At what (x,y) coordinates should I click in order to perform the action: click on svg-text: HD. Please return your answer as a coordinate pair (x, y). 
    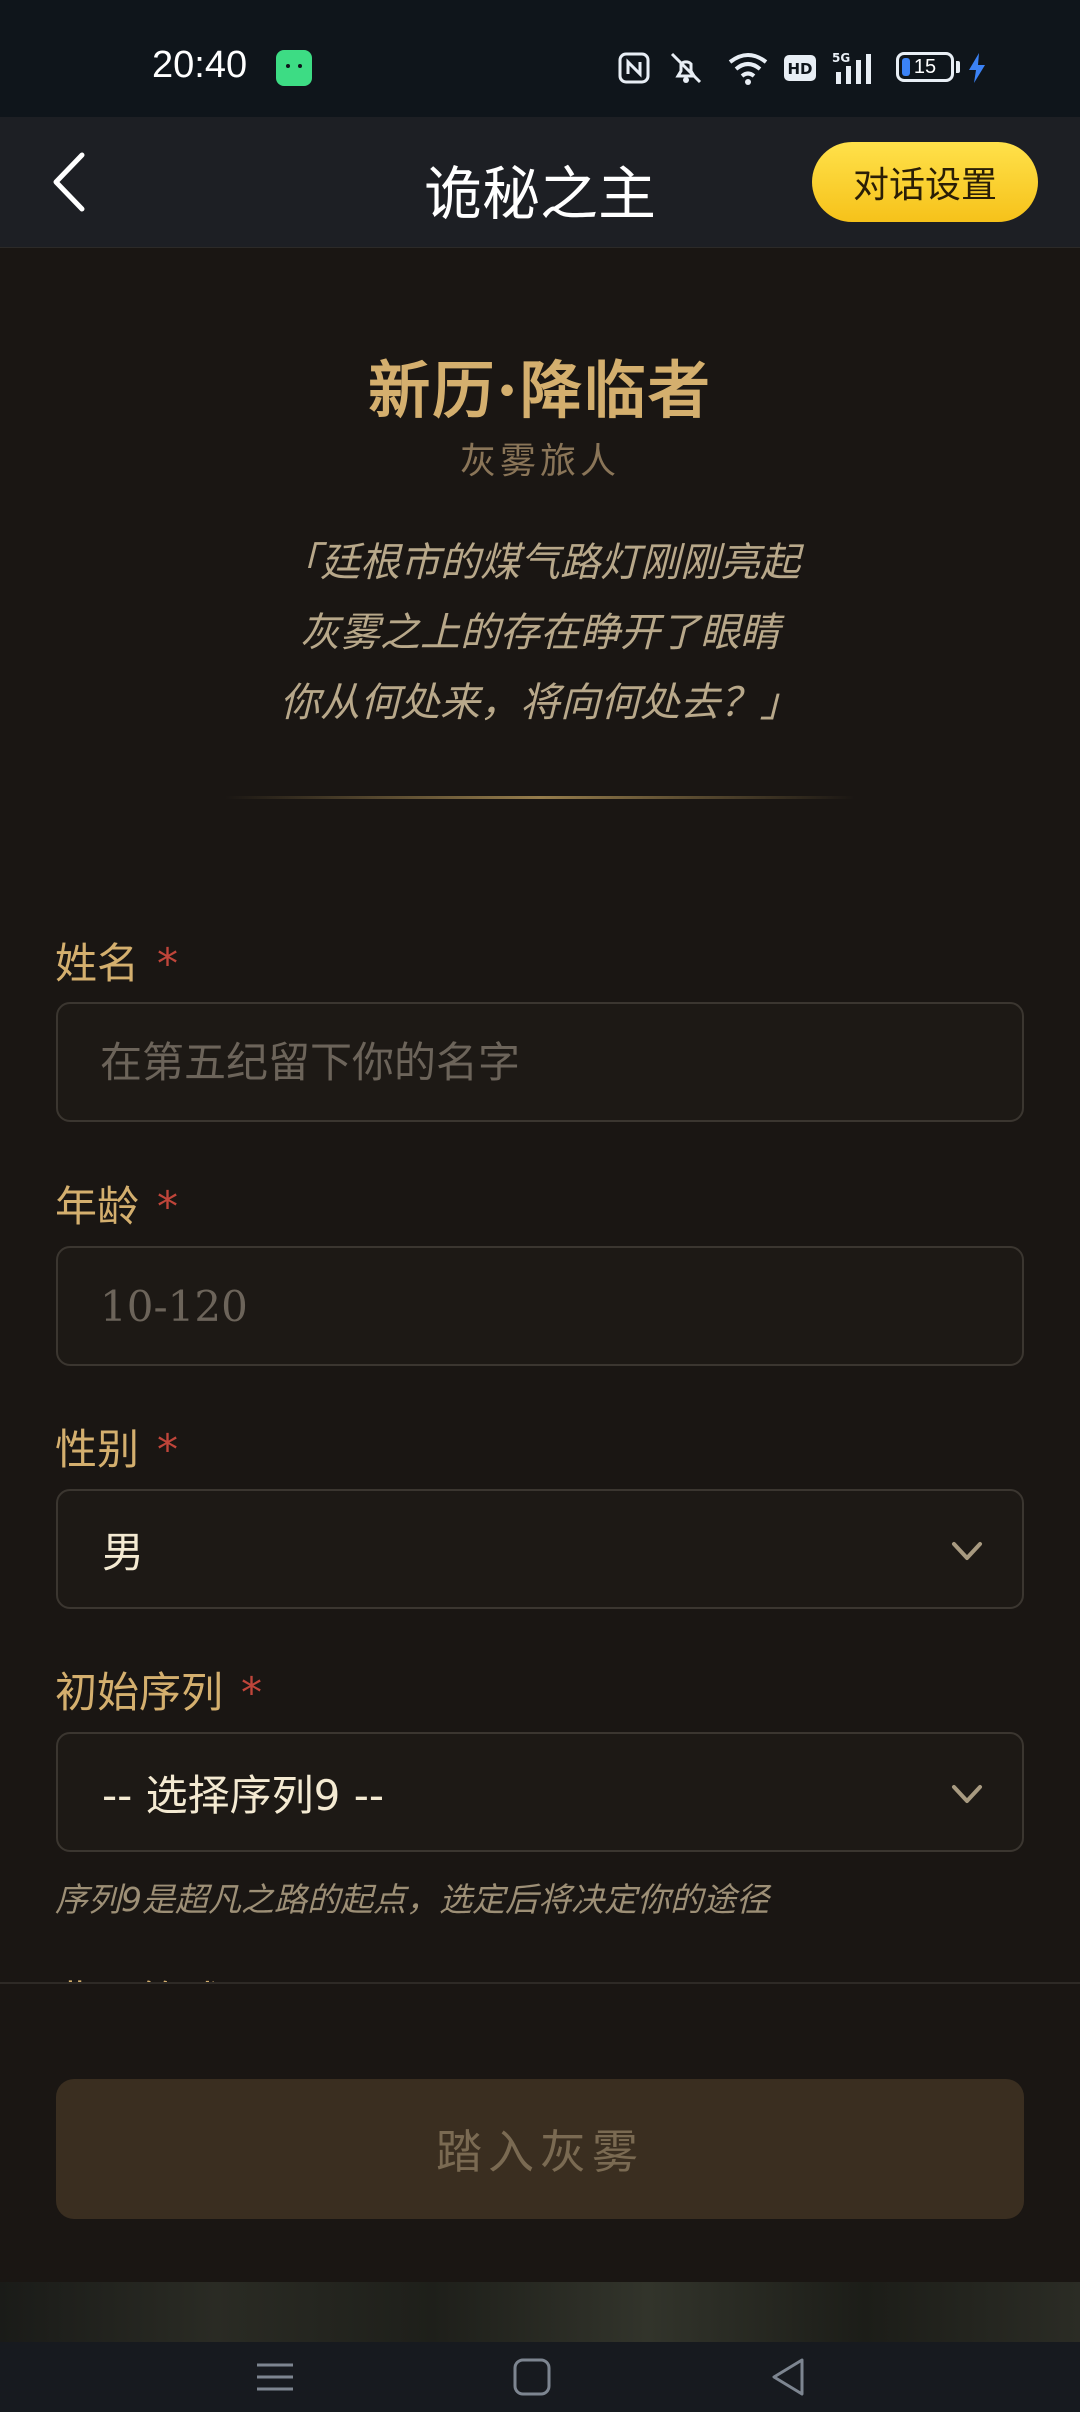
    Looking at the image, I should click on (799, 69).